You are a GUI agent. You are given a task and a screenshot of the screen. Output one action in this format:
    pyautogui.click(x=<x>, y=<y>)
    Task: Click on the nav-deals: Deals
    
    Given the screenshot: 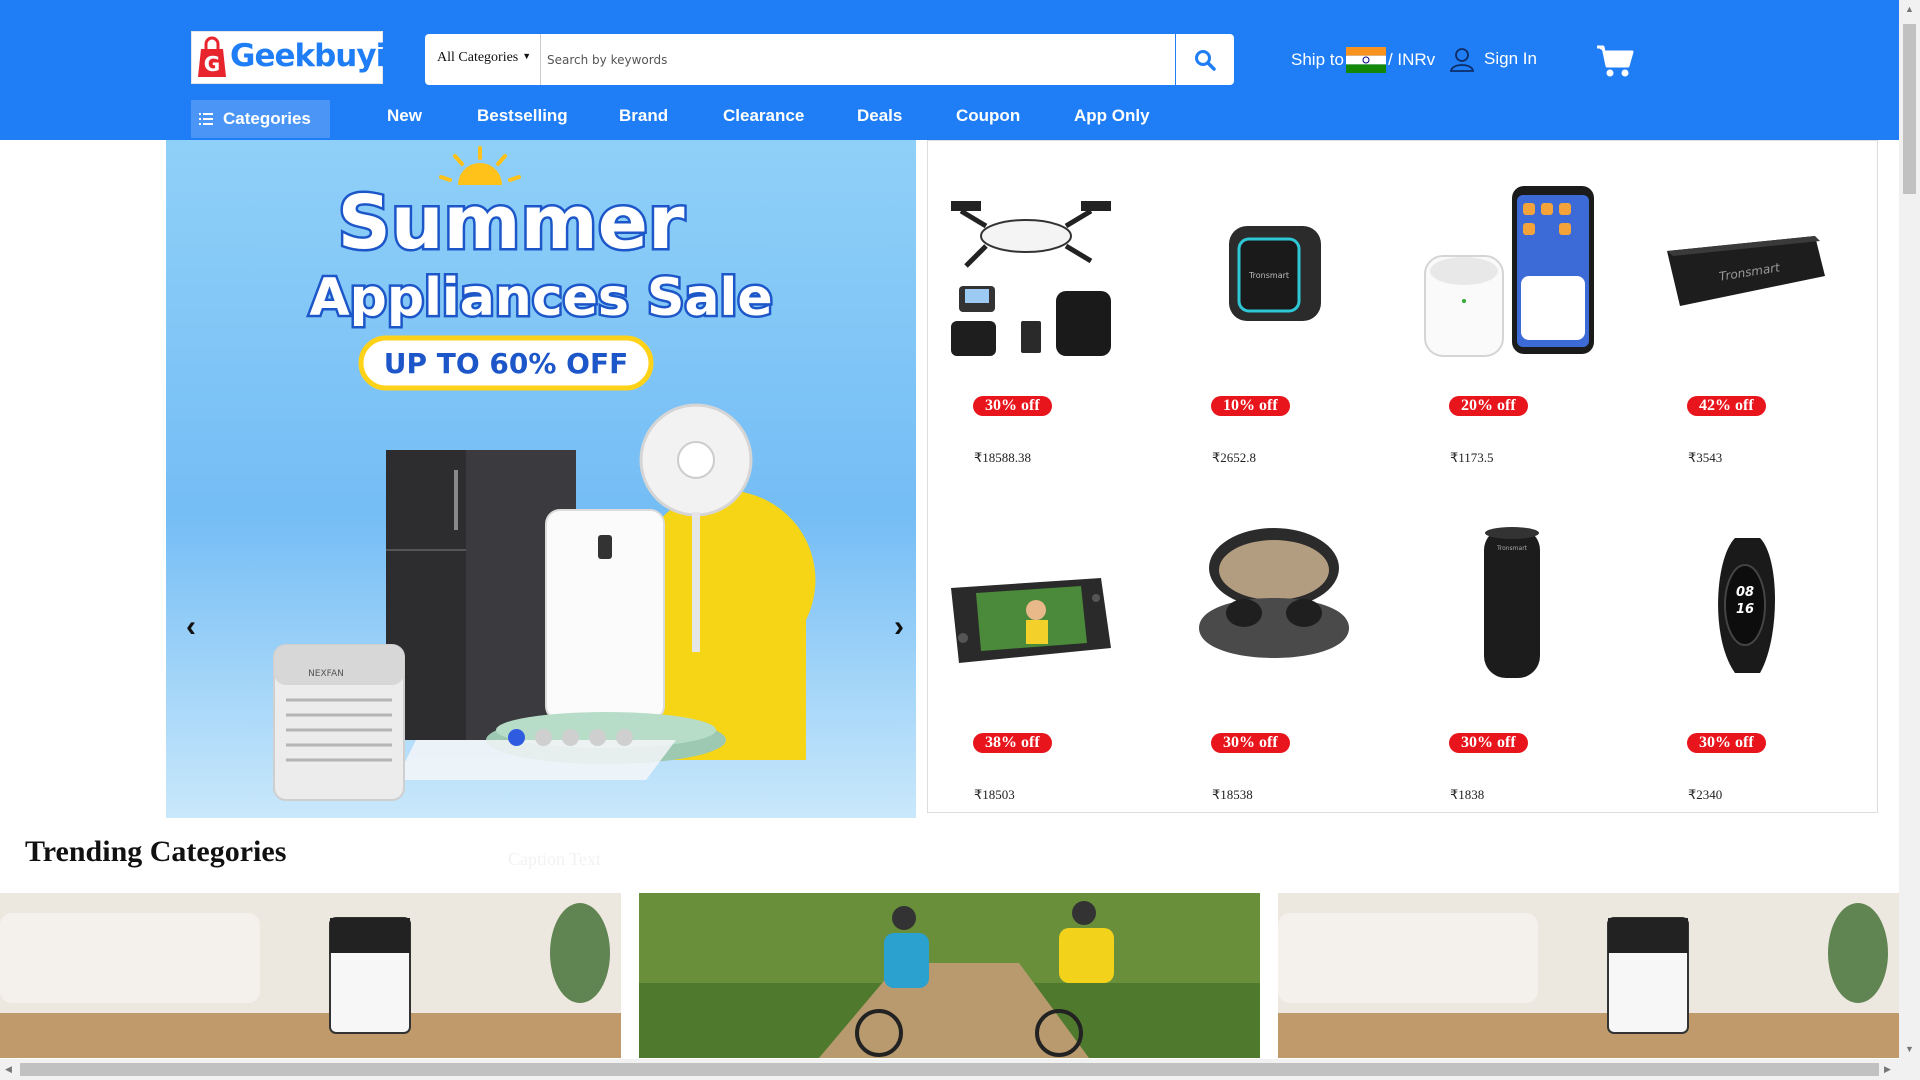 What is the action you would take?
    pyautogui.click(x=879, y=116)
    